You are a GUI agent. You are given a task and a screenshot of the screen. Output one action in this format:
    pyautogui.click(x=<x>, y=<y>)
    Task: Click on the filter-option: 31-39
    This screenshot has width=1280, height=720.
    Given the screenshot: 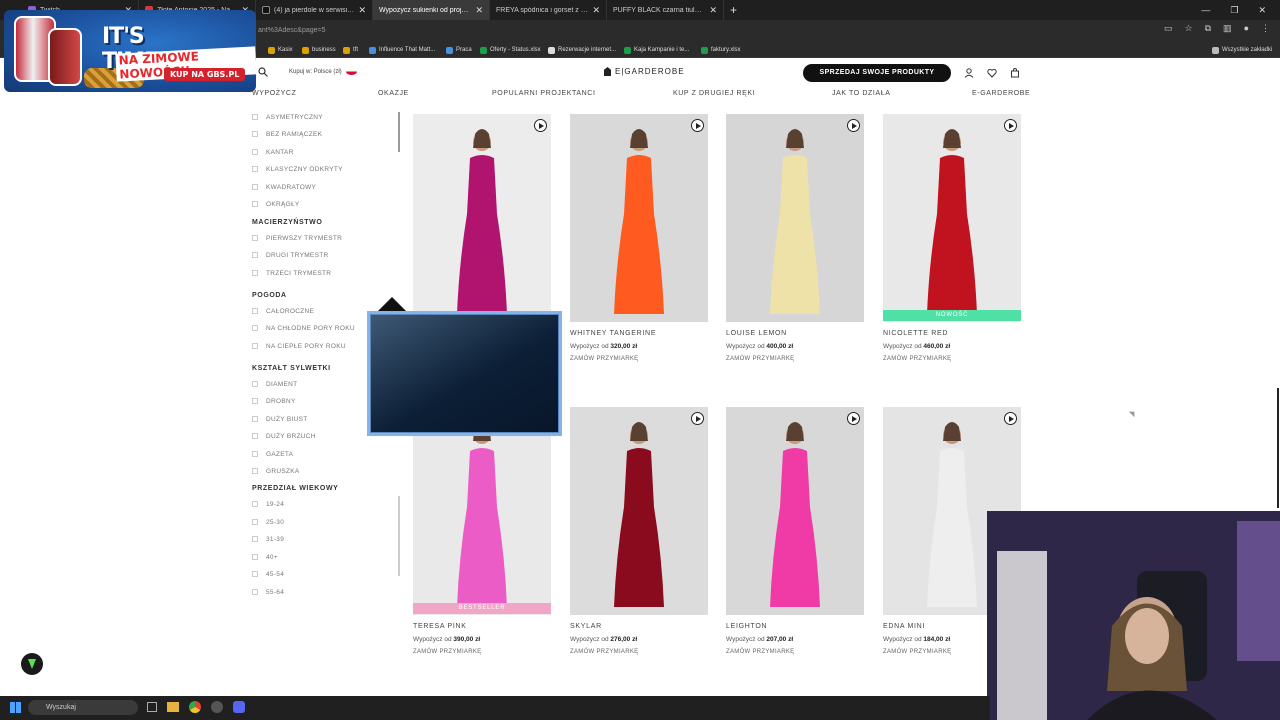 What is the action you would take?
    pyautogui.click(x=268, y=539)
    